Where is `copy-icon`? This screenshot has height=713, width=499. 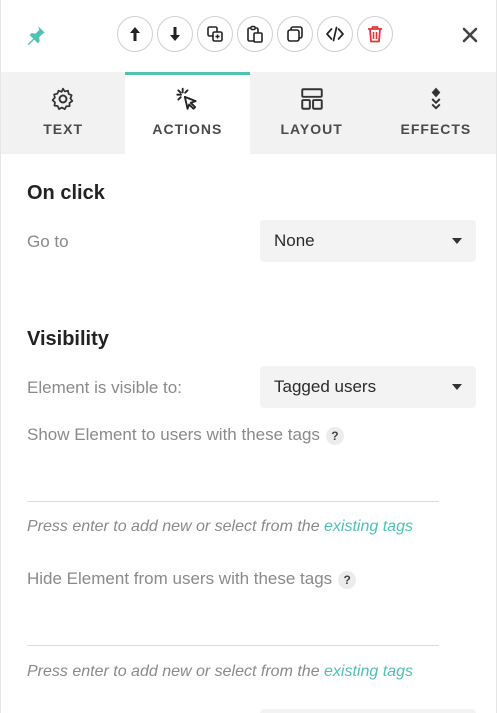 copy-icon is located at coordinates (295, 34).